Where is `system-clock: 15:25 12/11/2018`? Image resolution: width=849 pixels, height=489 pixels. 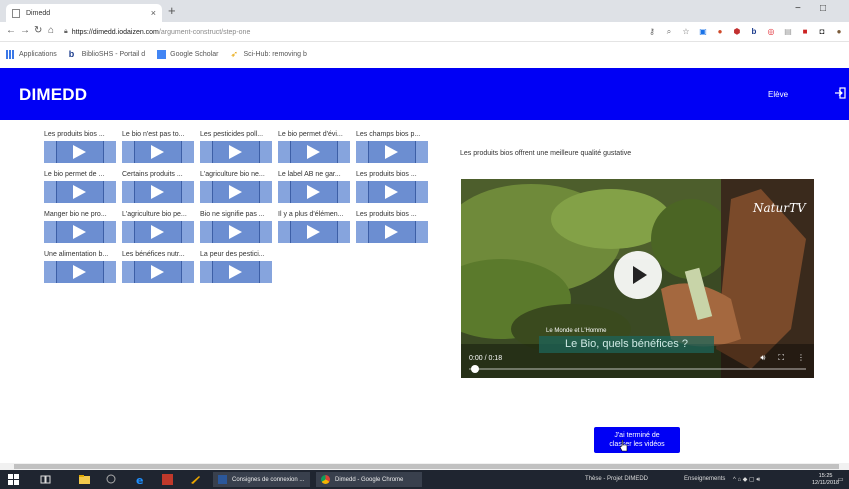 system-clock: 15:25 12/11/2018 is located at coordinates (825, 480).